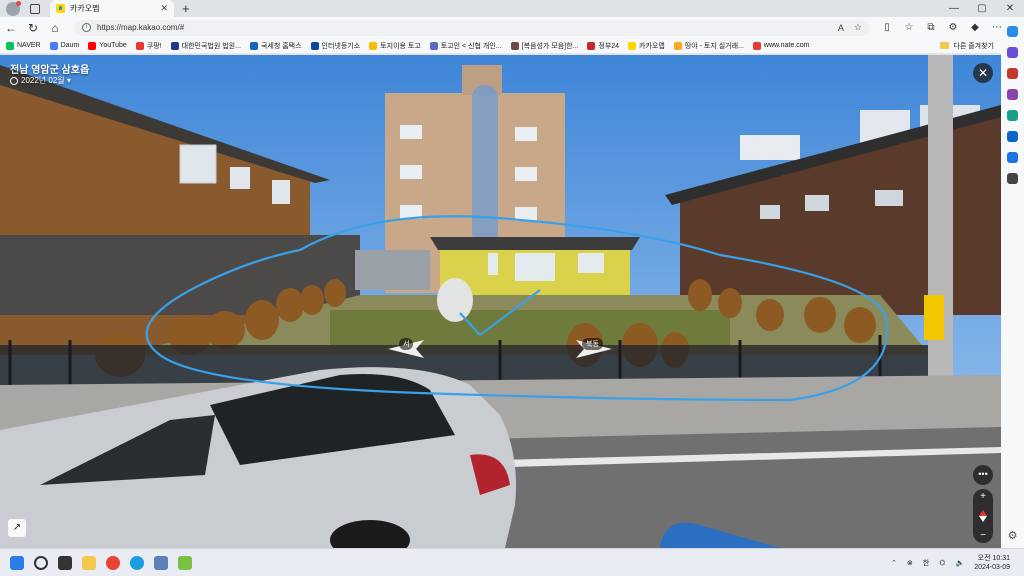 This screenshot has width=1024, height=576. What do you see at coordinates (1012, 115) in the screenshot?
I see `tools-sidebar-icon` at bounding box center [1012, 115].